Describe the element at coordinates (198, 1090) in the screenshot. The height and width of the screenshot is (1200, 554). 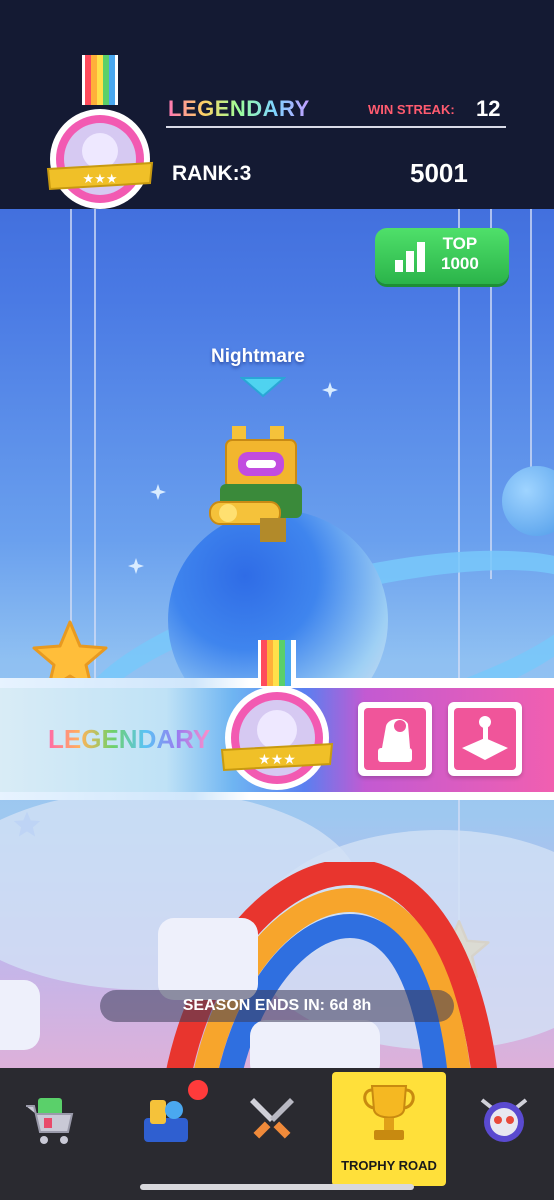
I see `notification-badge` at that location.